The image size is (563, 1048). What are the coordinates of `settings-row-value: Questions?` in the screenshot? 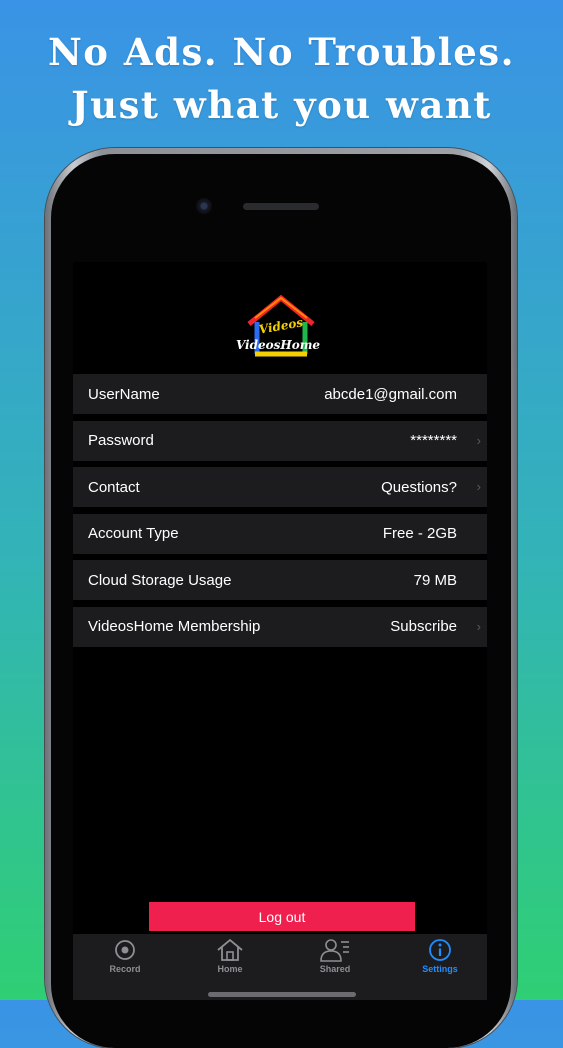 It's located at (419, 487).